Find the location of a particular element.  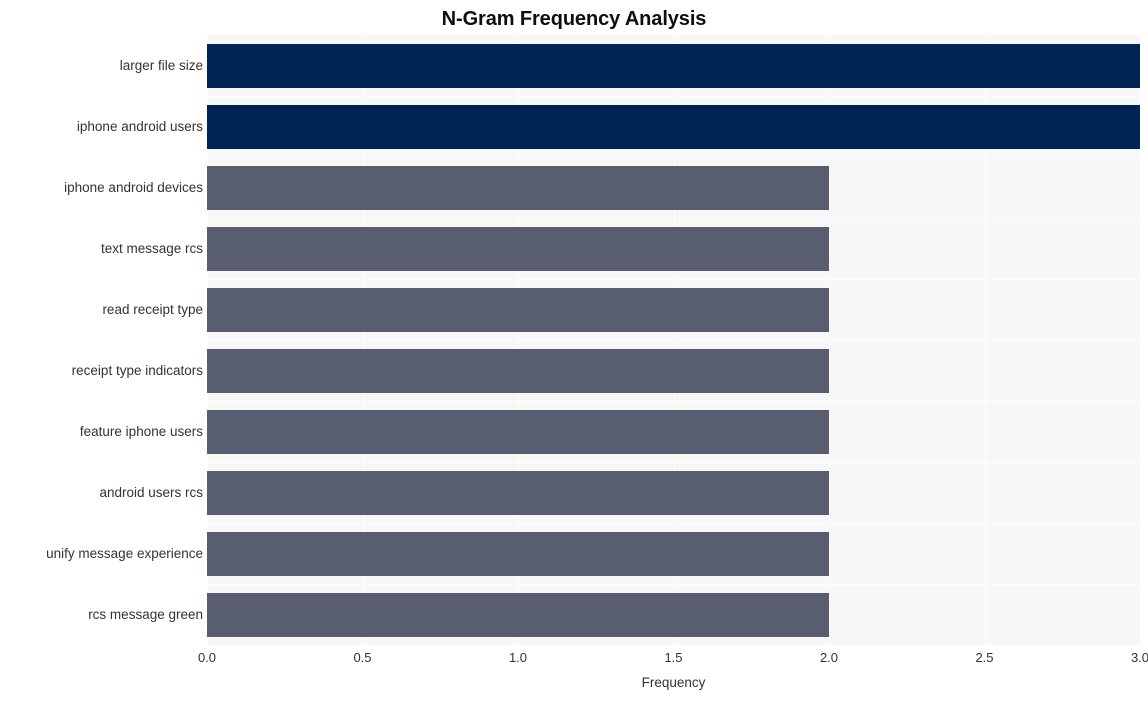

chart-title: N-Gram Frequency Analysis is located at coordinates (574, 19).